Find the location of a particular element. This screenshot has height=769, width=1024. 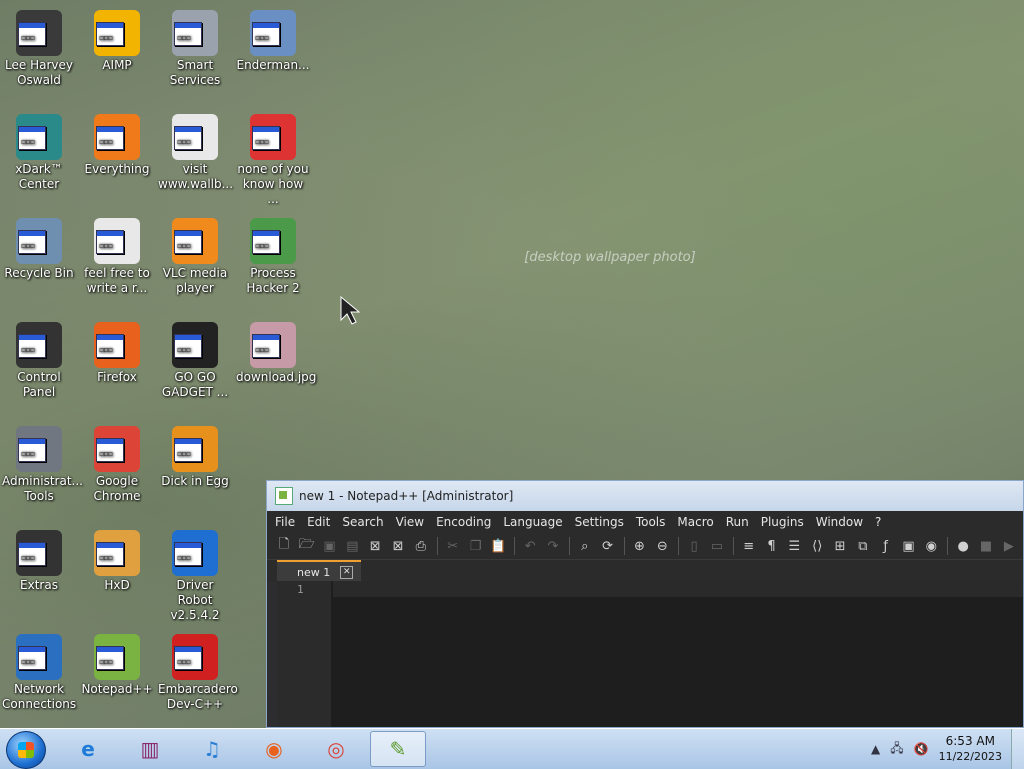

cut-icon: ✂ is located at coordinates (453, 546).